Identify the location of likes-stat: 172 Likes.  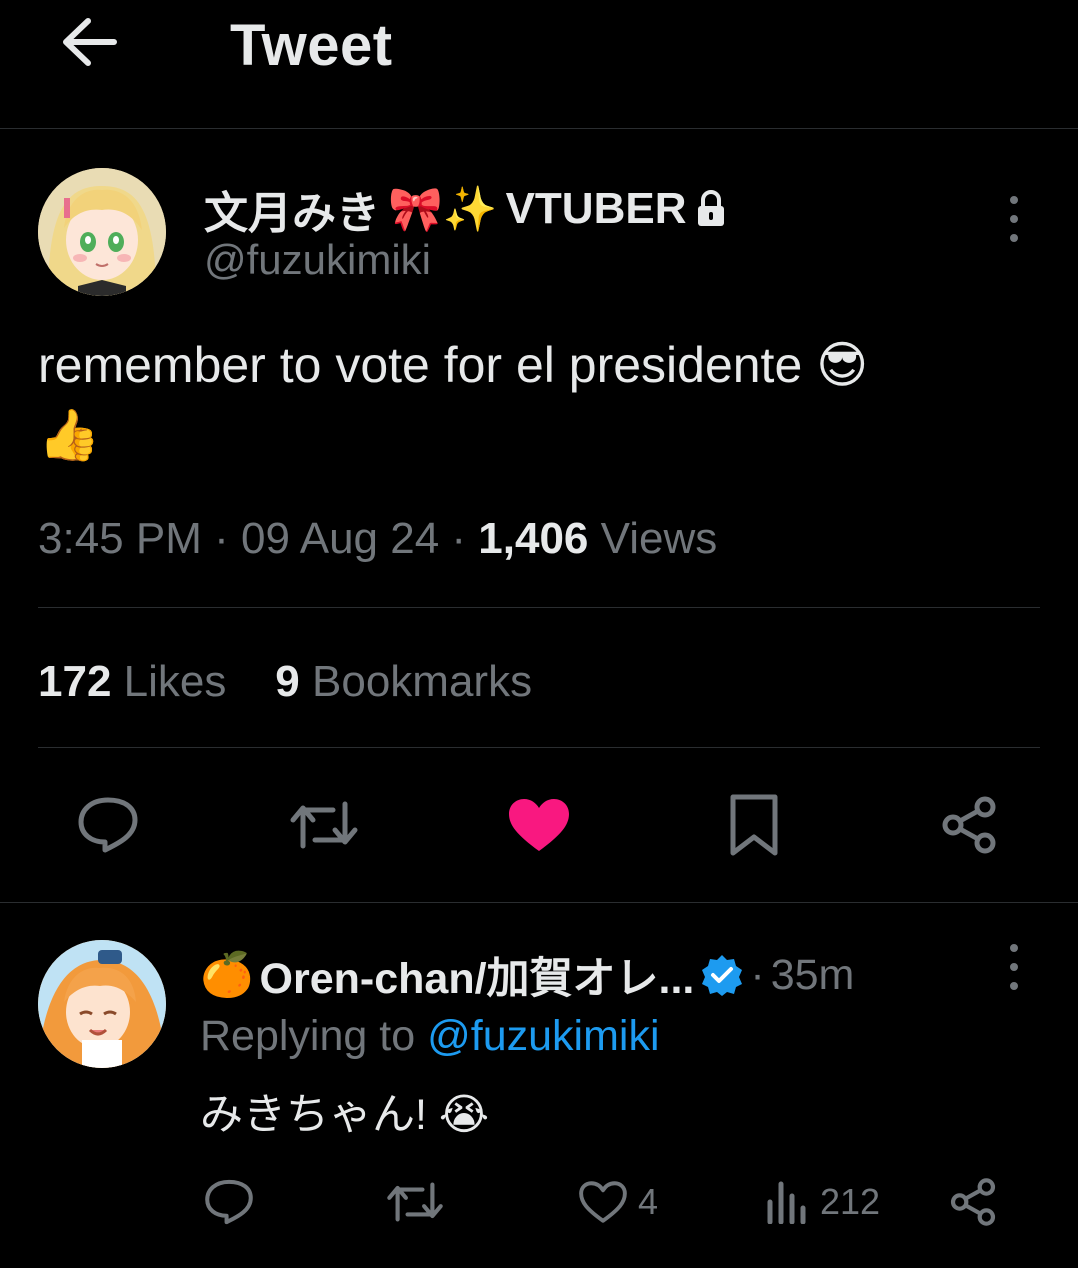
(132, 681).